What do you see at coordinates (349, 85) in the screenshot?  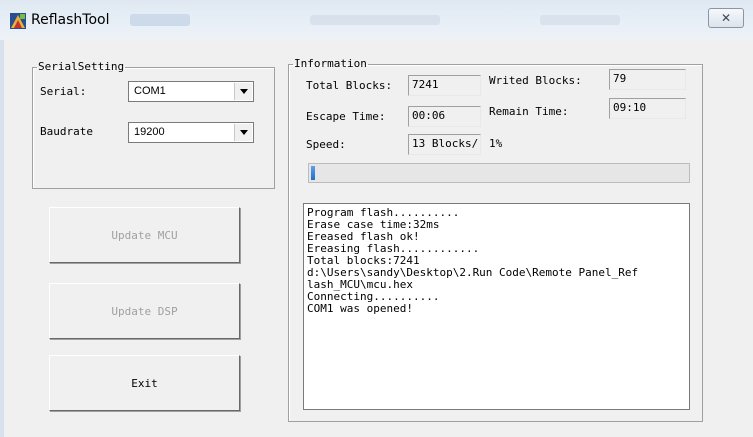 I see `total-blocks-label: Total Blocks:` at bounding box center [349, 85].